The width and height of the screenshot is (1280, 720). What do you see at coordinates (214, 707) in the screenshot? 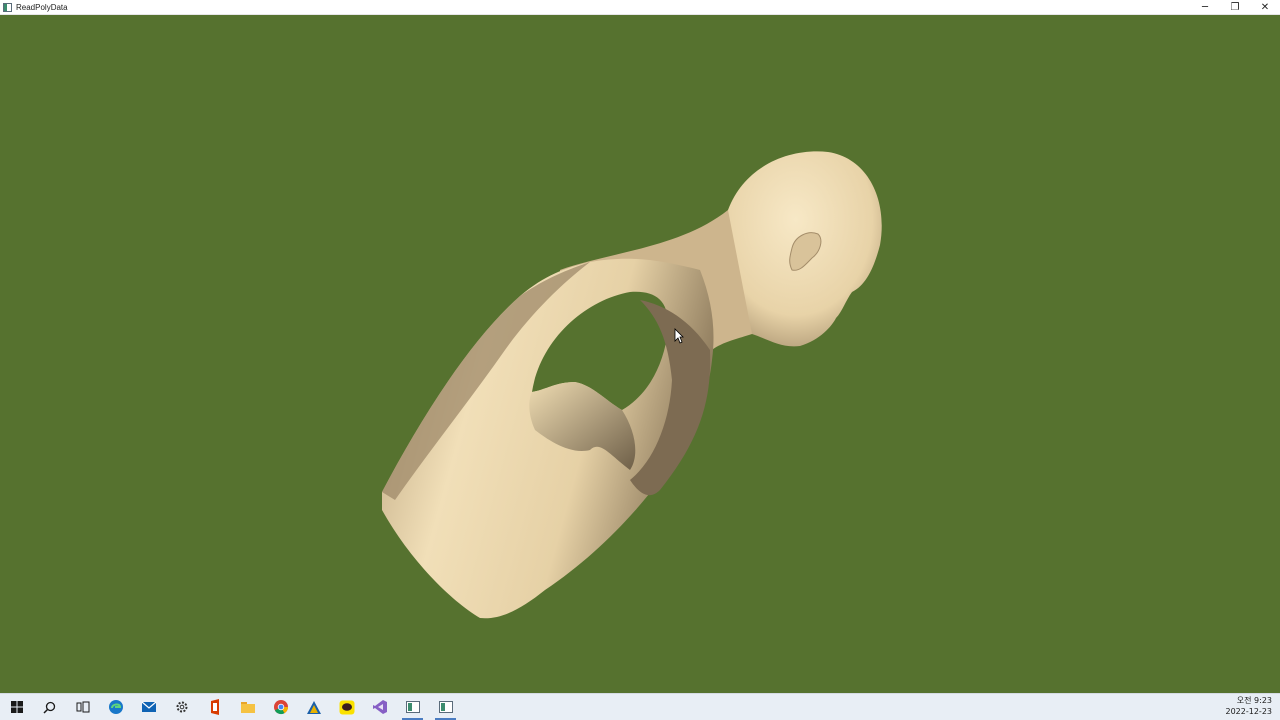
I see `office-icon` at bounding box center [214, 707].